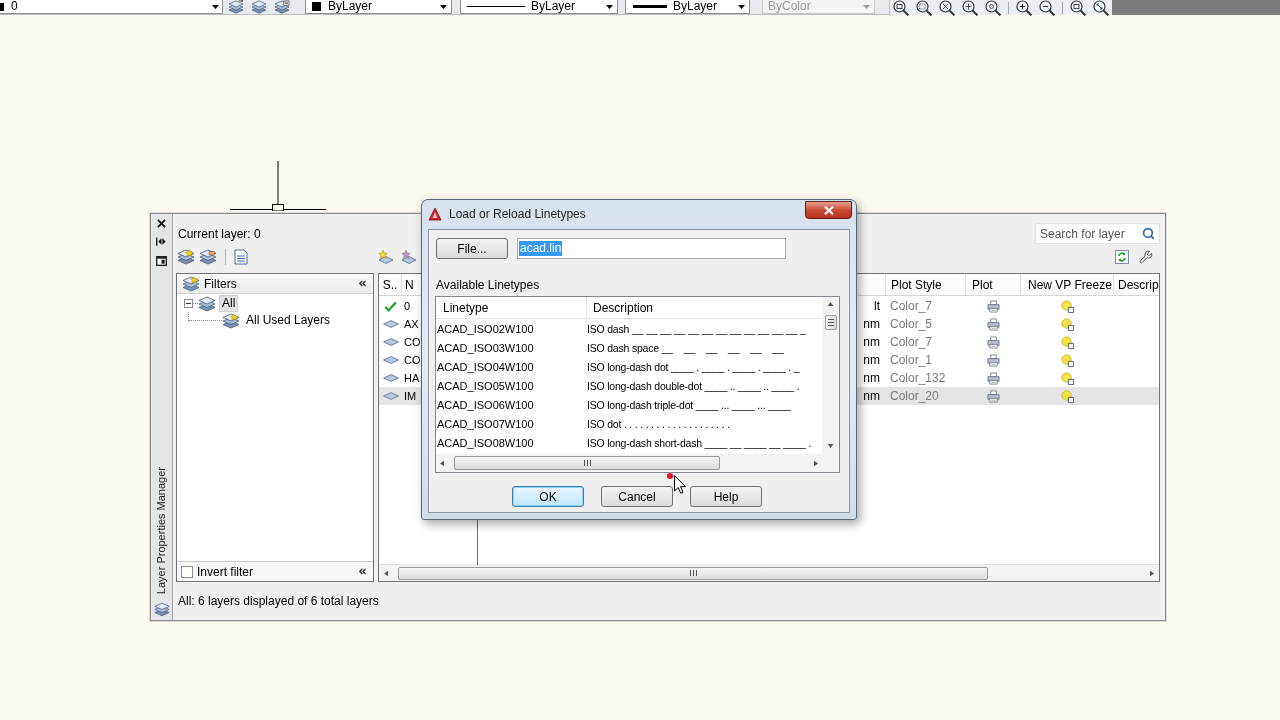  Describe the element at coordinates (219, 234) in the screenshot. I see `current-layer-label: Current layer: 0` at that location.